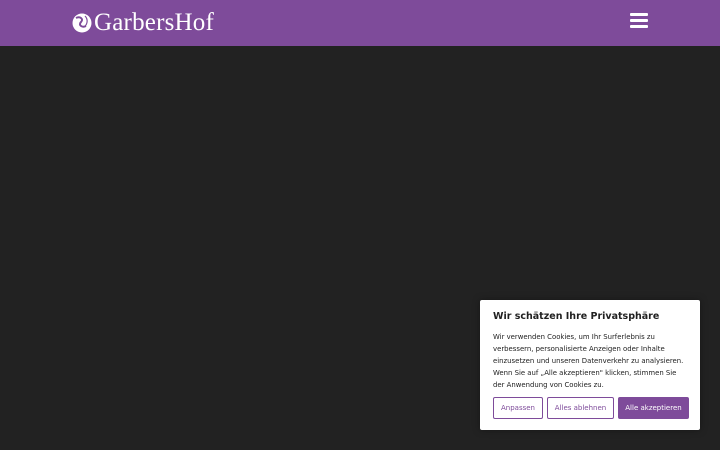 The height and width of the screenshot is (450, 720). I want to click on accept-all-cookies-button: Alle akzeptieren, so click(653, 408).